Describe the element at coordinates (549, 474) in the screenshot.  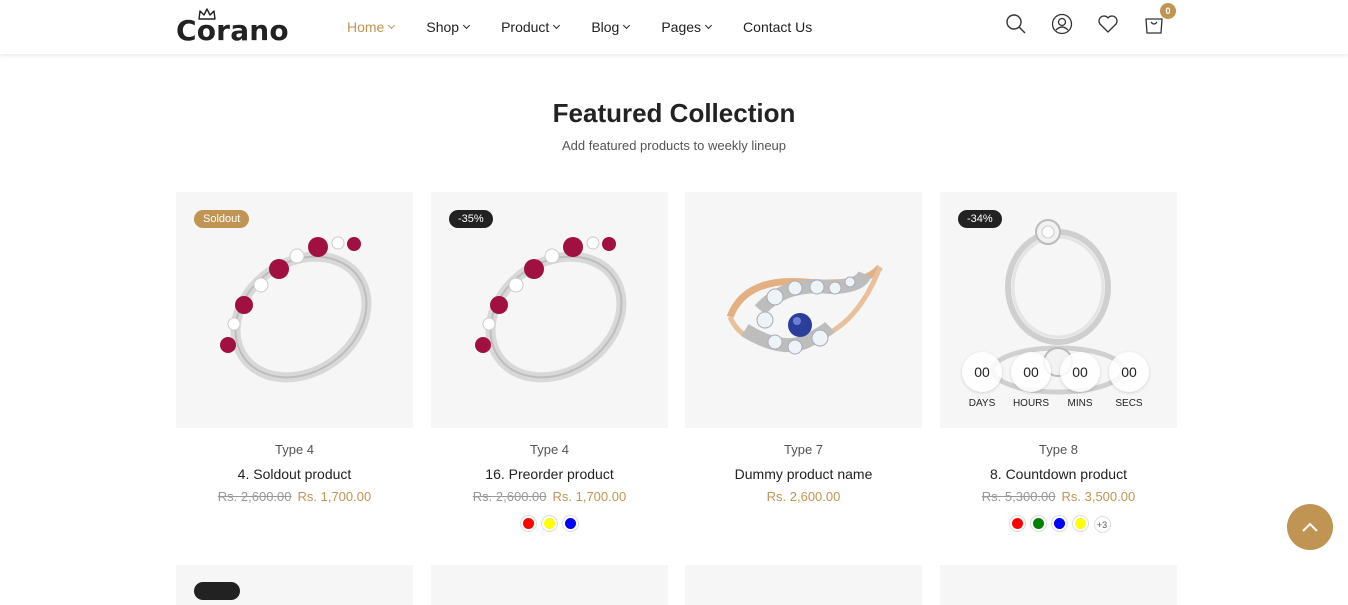
I see `product-name: 16. Preorder product` at that location.